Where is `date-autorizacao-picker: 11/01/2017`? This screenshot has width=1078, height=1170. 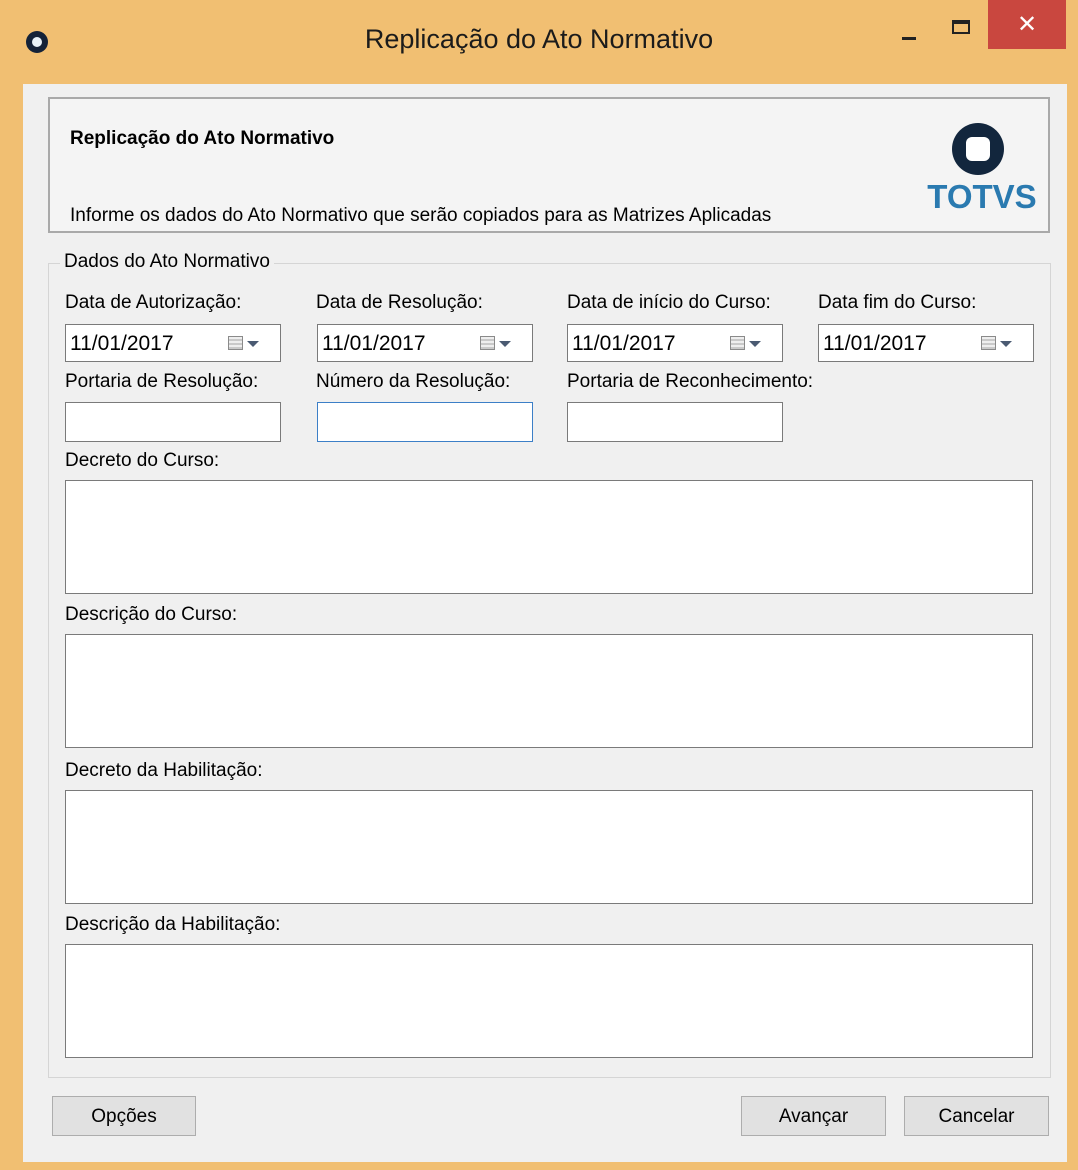
date-autorizacao-picker: 11/01/2017 is located at coordinates (173, 343).